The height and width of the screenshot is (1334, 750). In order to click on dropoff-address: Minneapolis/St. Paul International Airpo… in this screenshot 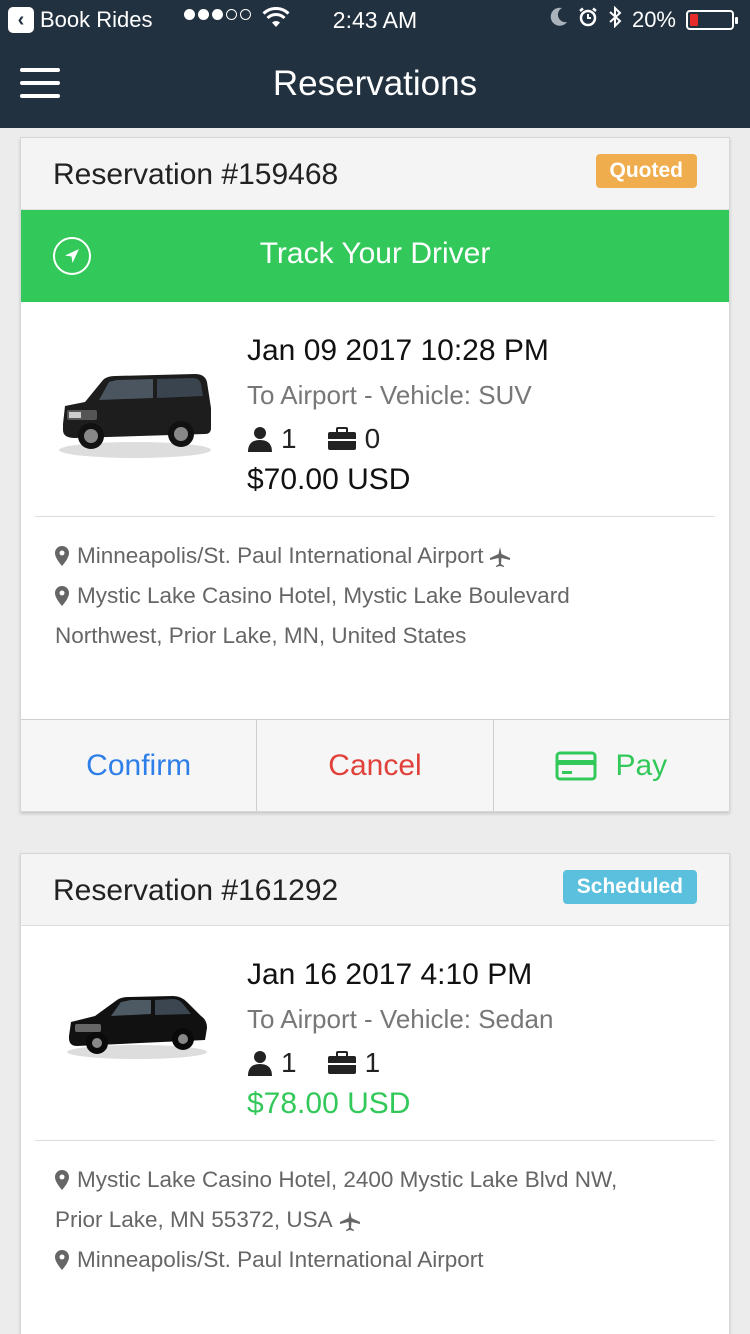, I will do `click(382, 1260)`.